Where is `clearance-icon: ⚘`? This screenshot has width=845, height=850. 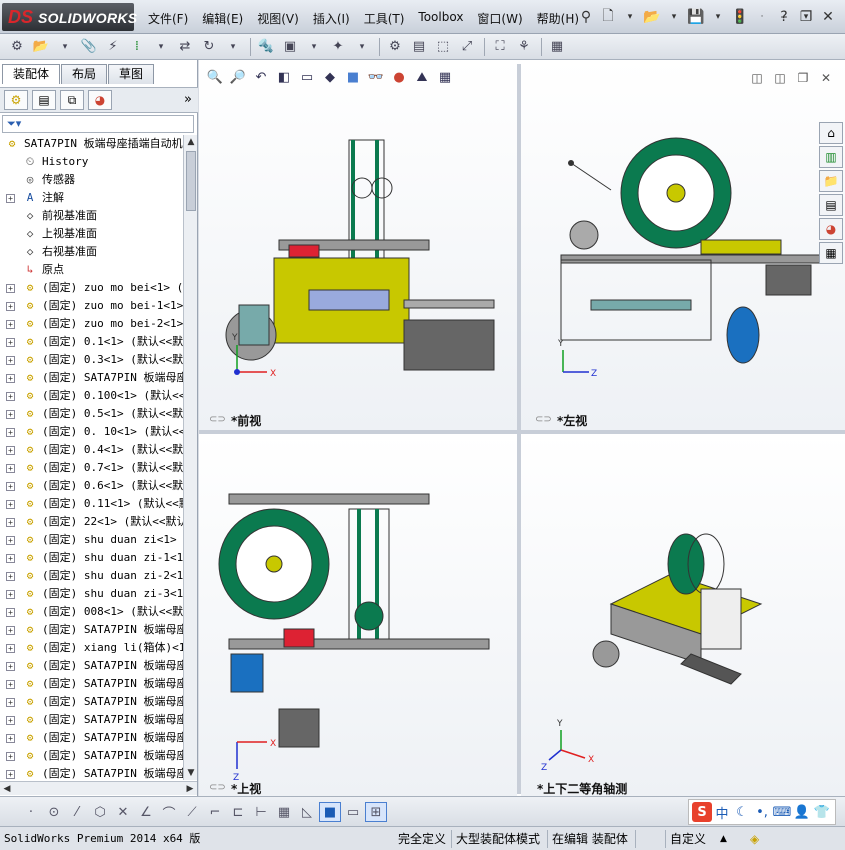 clearance-icon: ⚘ is located at coordinates (524, 47).